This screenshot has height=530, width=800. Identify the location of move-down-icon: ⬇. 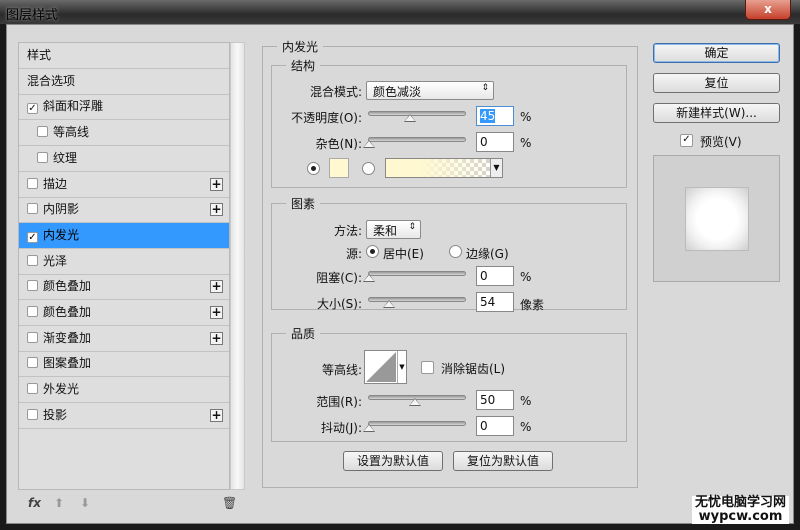
(85, 503).